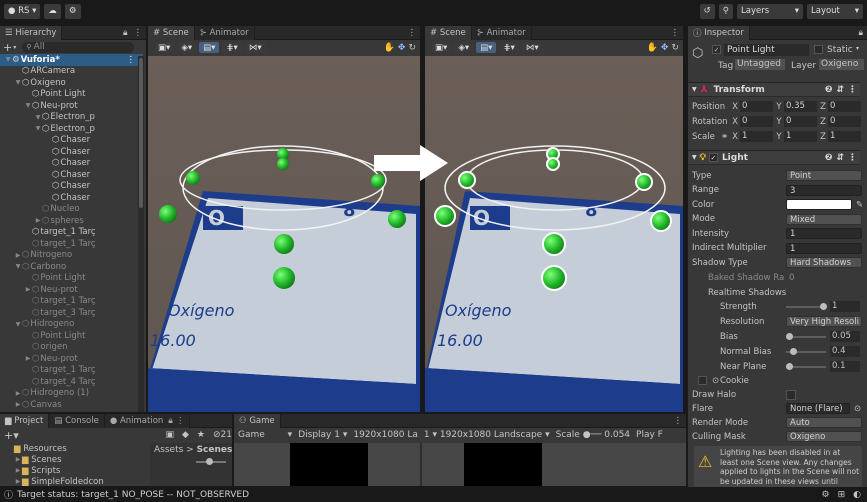  What do you see at coordinates (724, 137) in the screenshot?
I see `link-icon: ⚭` at bounding box center [724, 137].